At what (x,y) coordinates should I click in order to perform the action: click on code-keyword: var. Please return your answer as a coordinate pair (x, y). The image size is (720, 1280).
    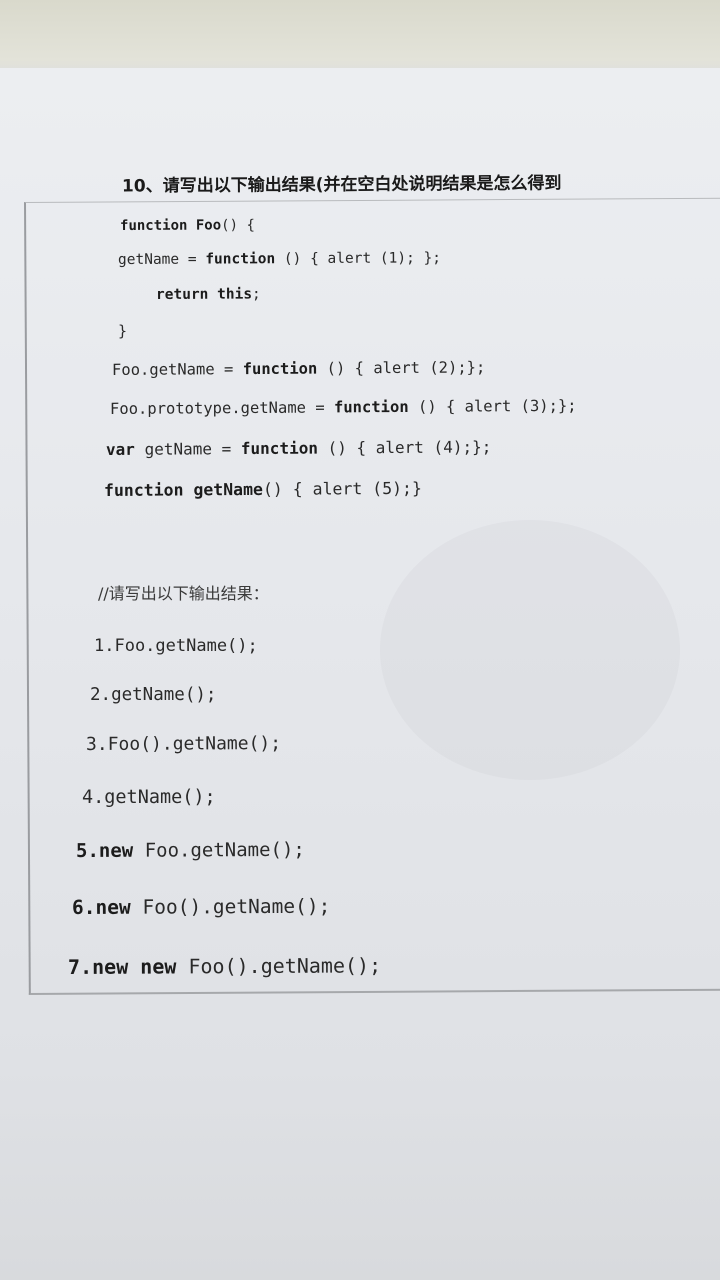
    Looking at the image, I should click on (120, 449).